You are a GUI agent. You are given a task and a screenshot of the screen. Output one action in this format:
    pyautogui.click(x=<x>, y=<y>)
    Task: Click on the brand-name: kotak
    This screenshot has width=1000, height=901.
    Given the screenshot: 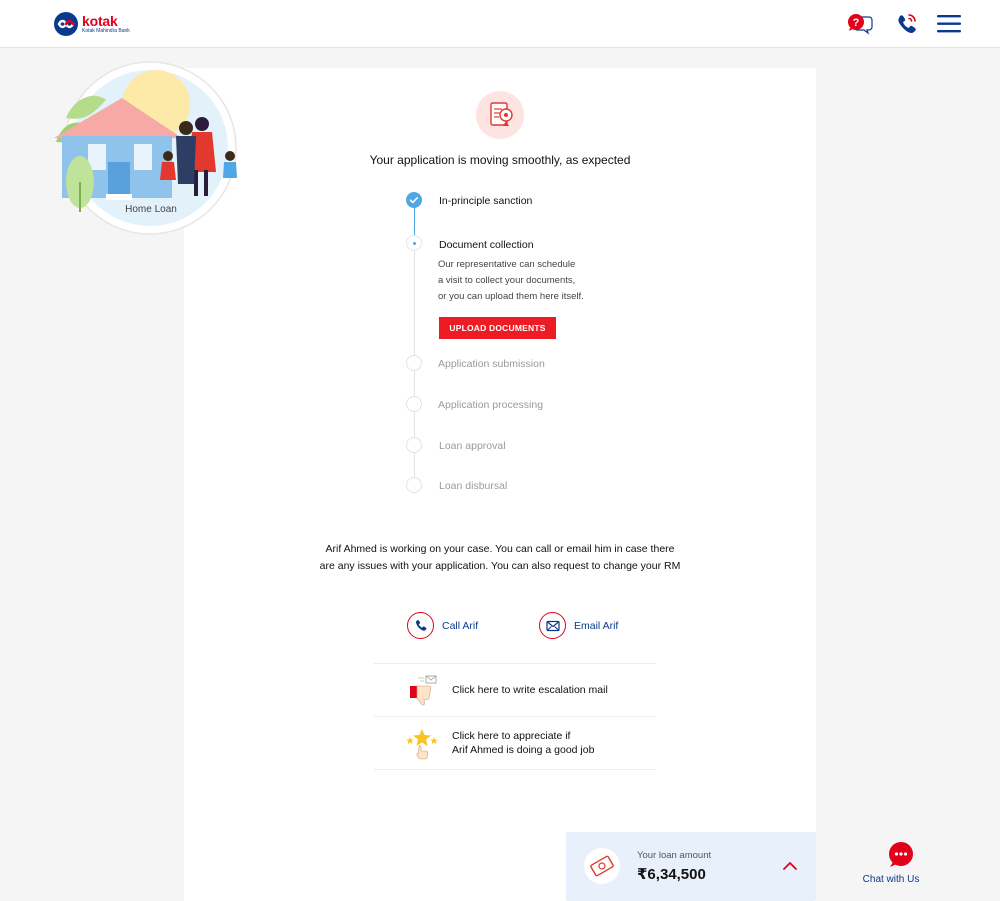 What is the action you would take?
    pyautogui.click(x=100, y=21)
    